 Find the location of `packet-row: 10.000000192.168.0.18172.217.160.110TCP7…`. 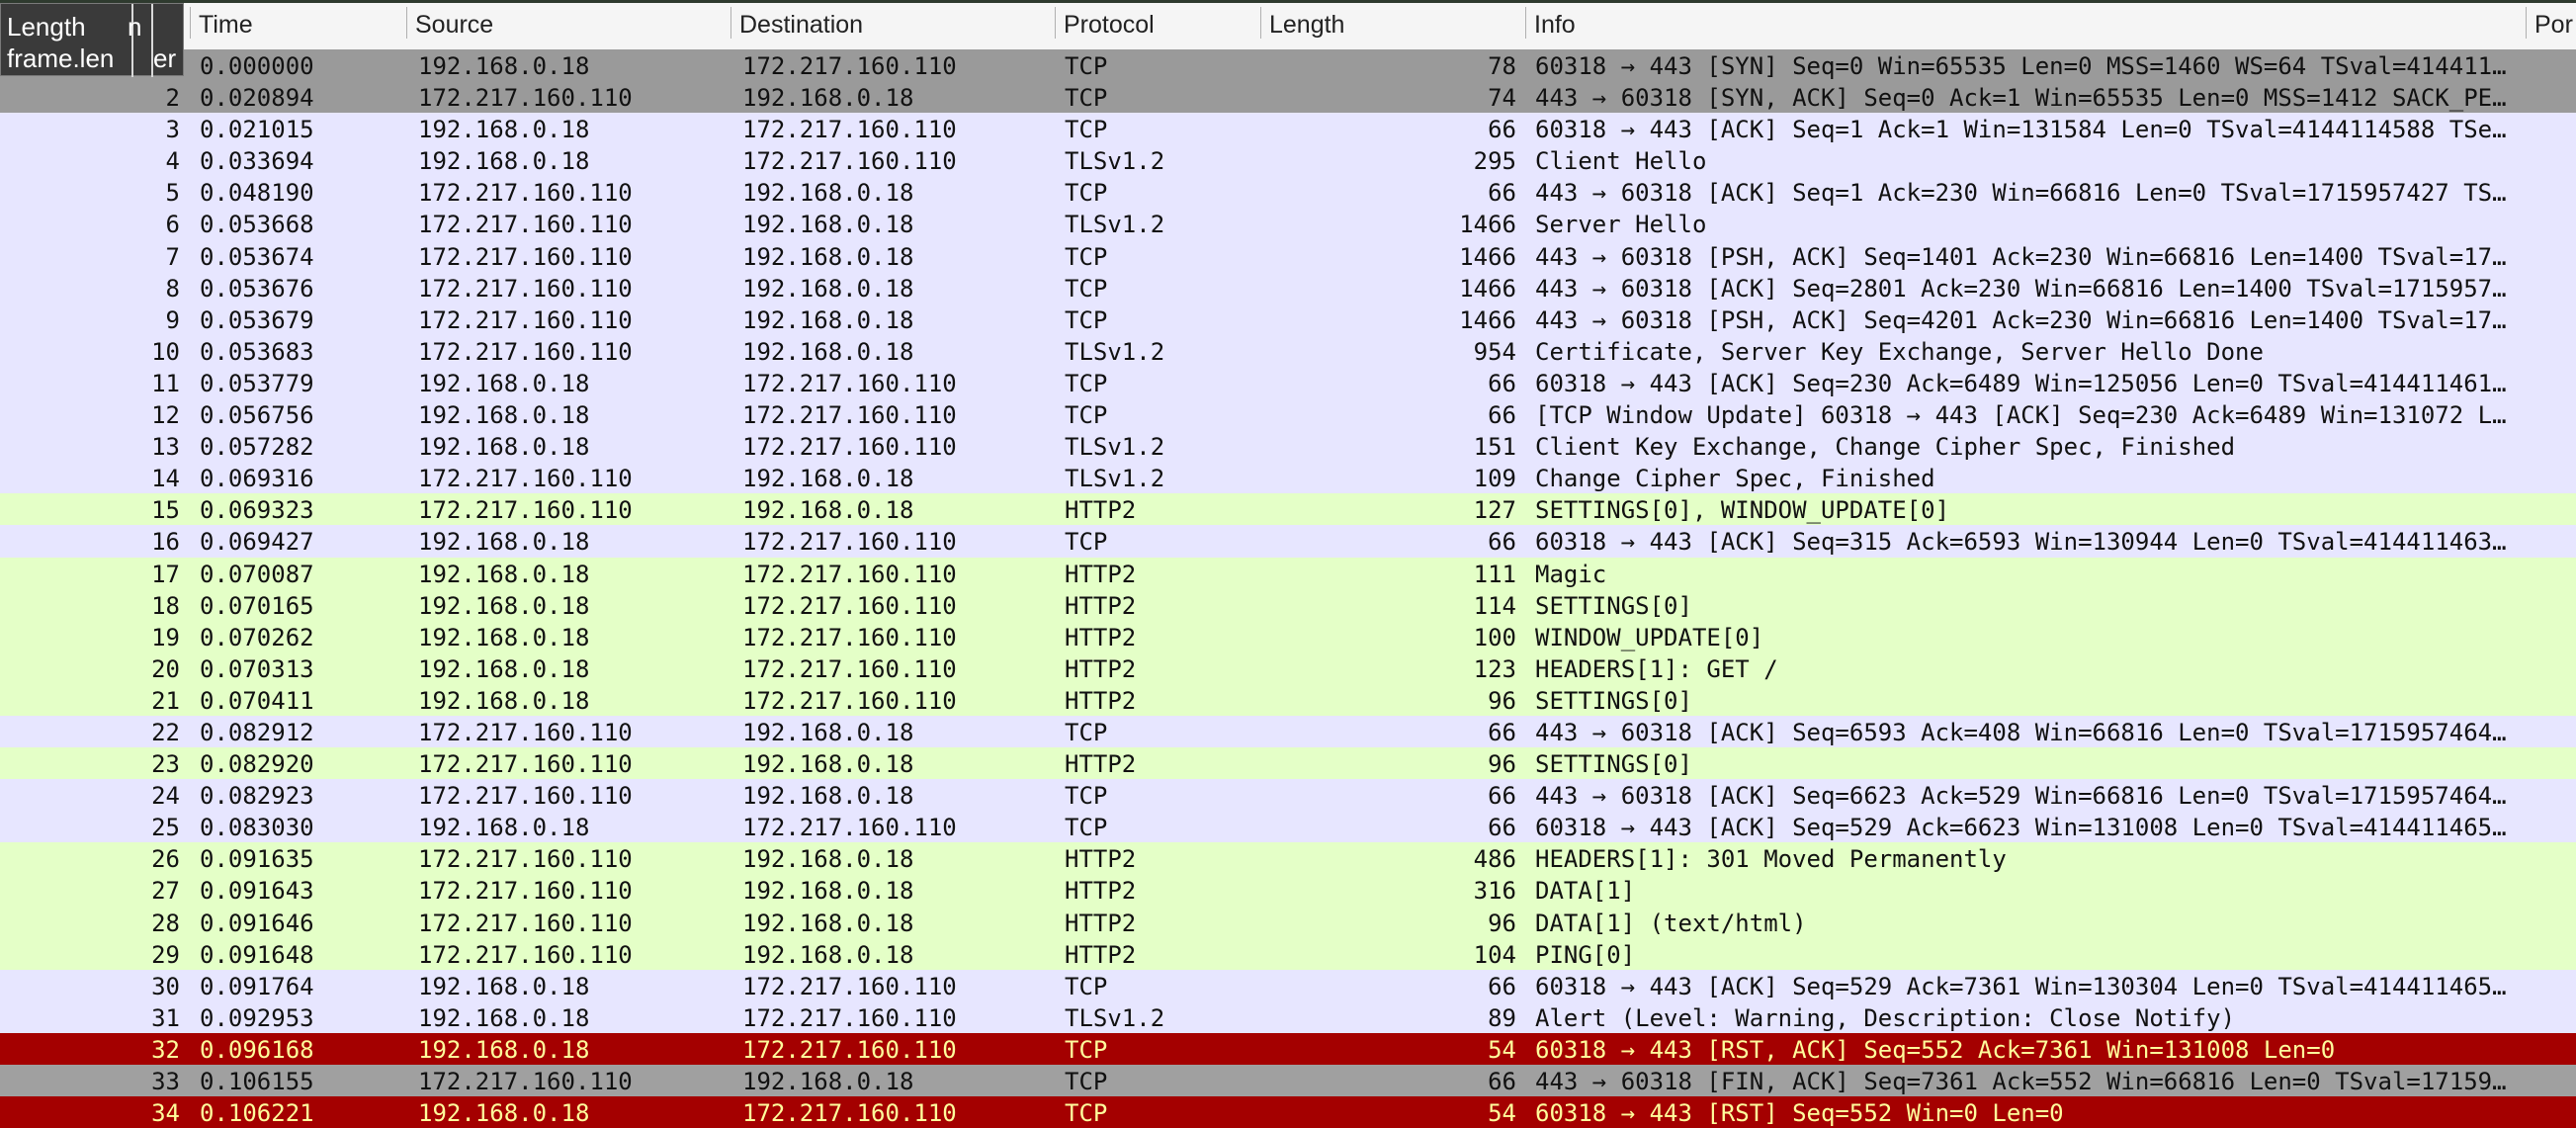

packet-row: 10.000000192.168.0.18172.217.160.110TCP7… is located at coordinates (1288, 65).